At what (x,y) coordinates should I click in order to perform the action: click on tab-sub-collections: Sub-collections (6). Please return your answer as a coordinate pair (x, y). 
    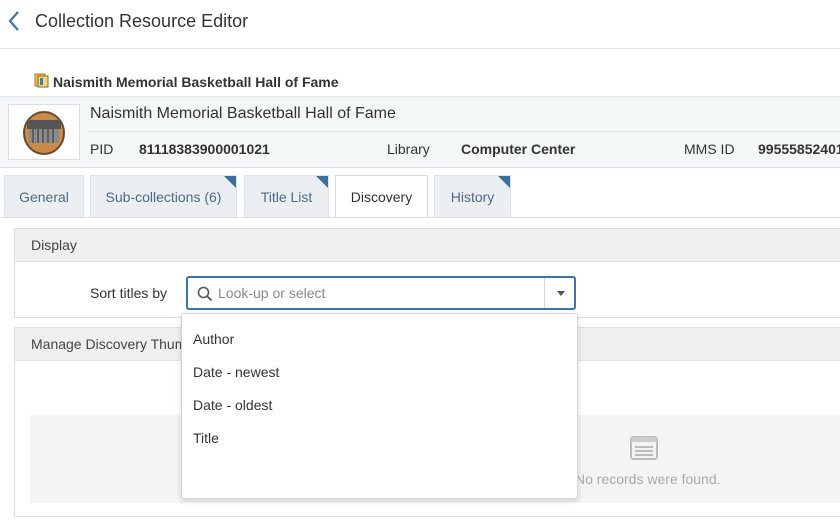
    Looking at the image, I should click on (163, 196).